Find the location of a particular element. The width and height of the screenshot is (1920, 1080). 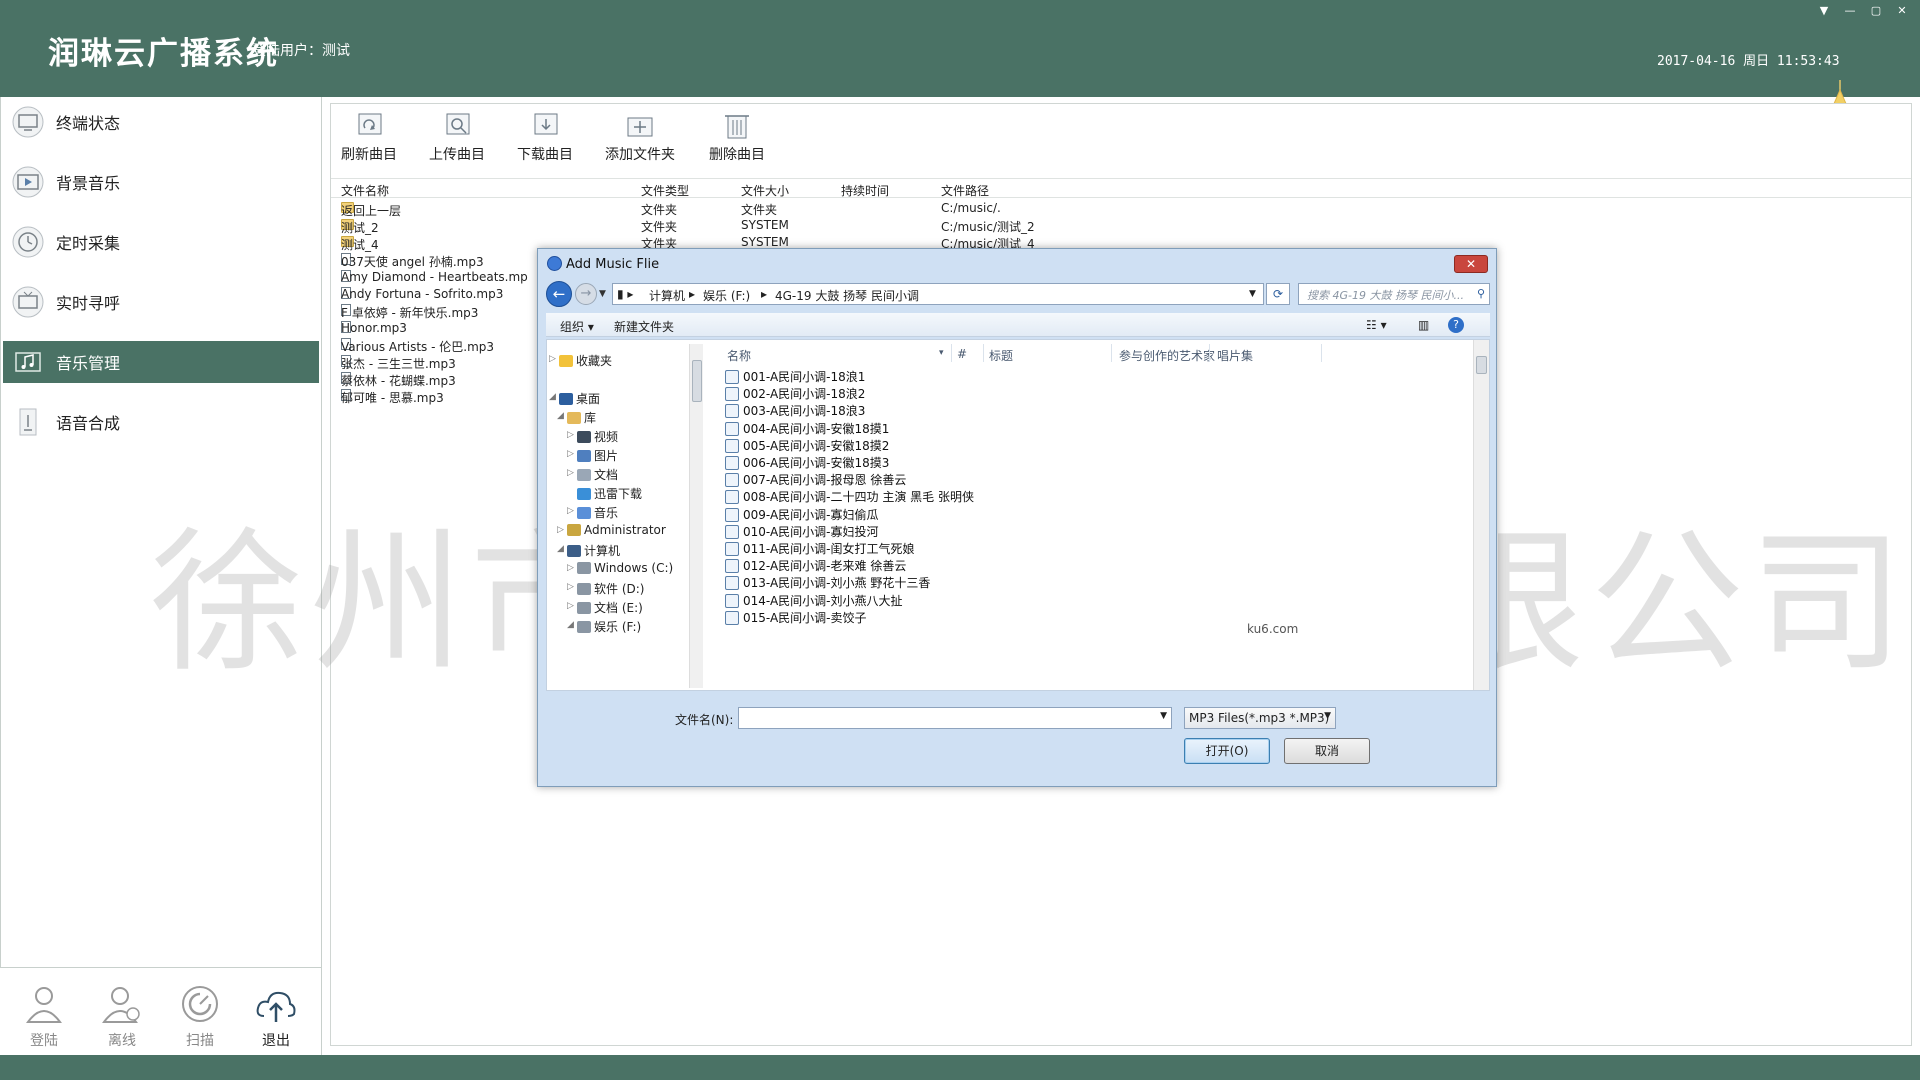

column-title: 标题 is located at coordinates (1001, 355).